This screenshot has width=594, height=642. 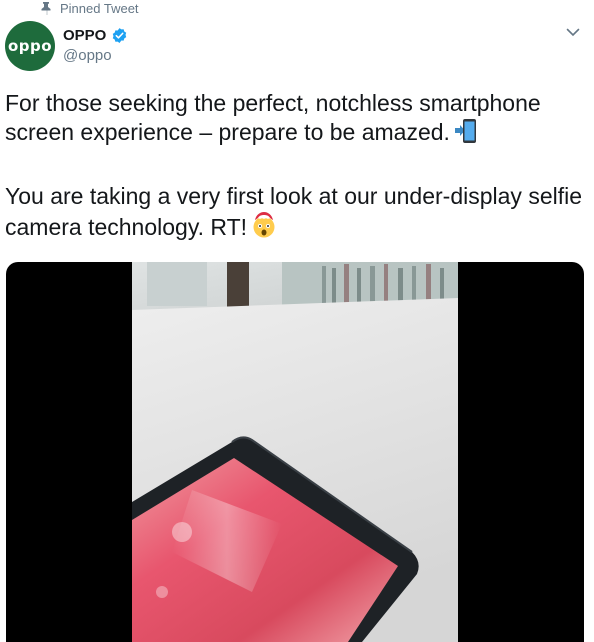 I want to click on more-options-button, so click(x=573, y=32).